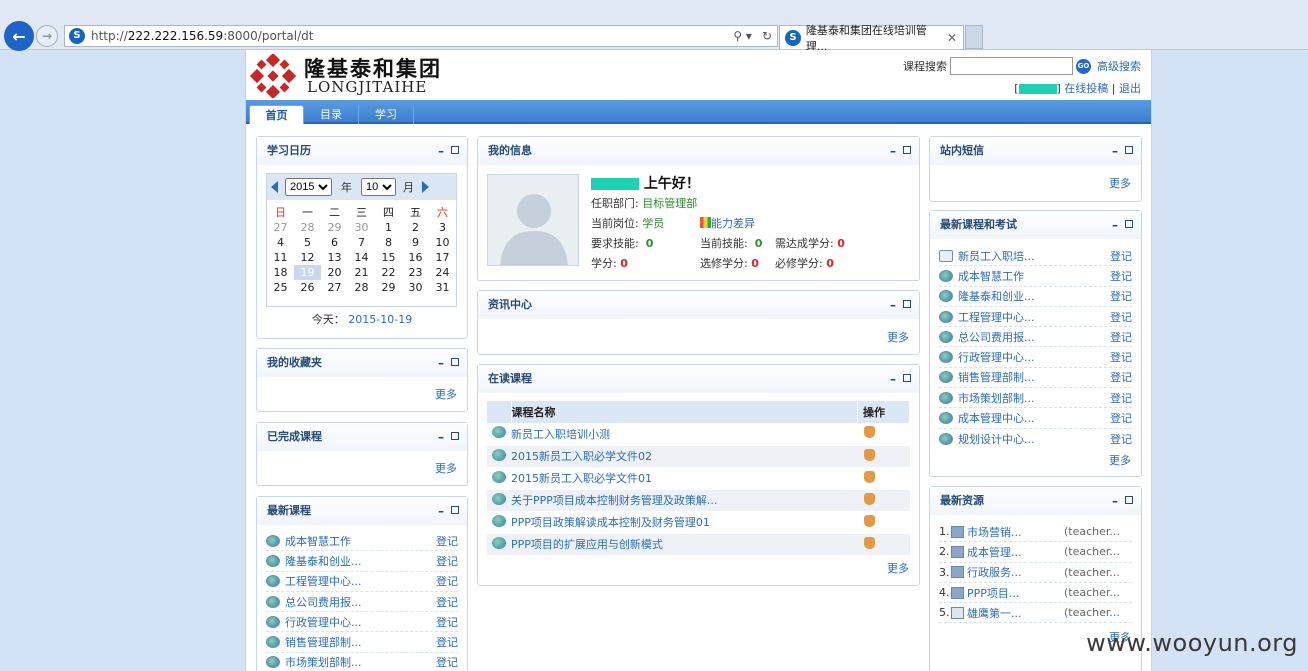  I want to click on day: 22, so click(388, 272).